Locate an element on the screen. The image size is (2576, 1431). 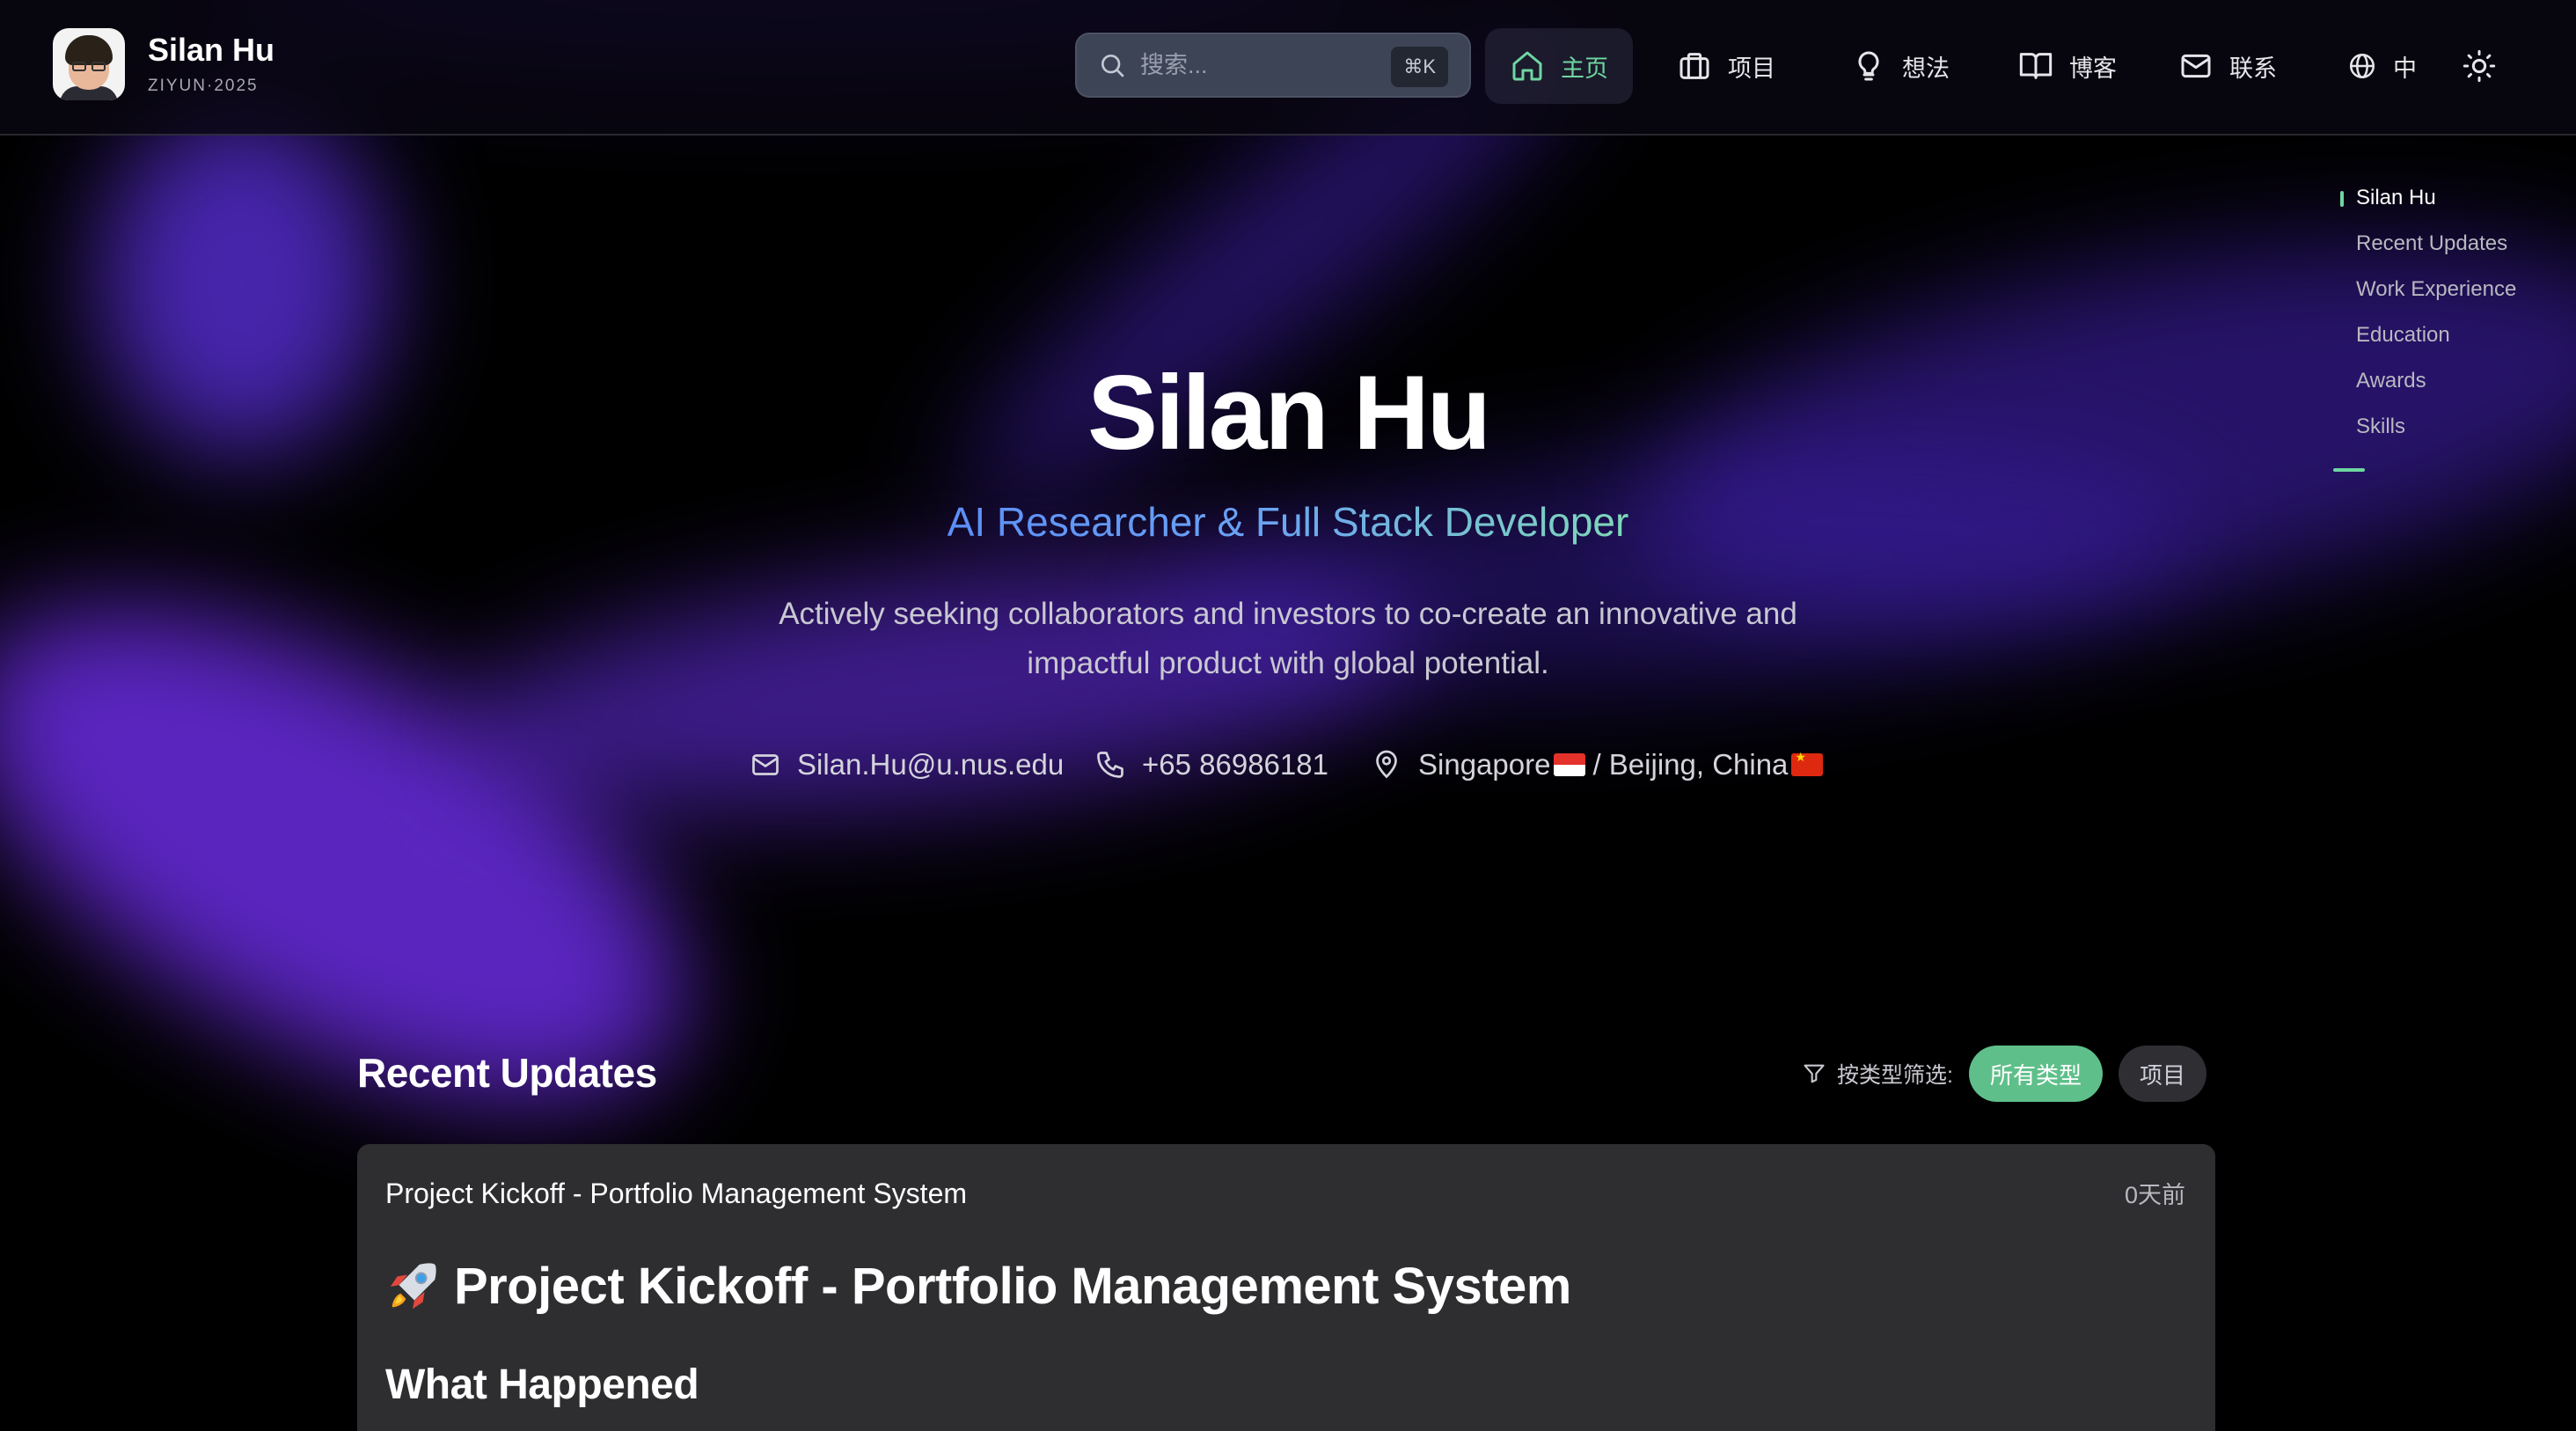
nav-home-label: 主页 is located at coordinates (1584, 68).